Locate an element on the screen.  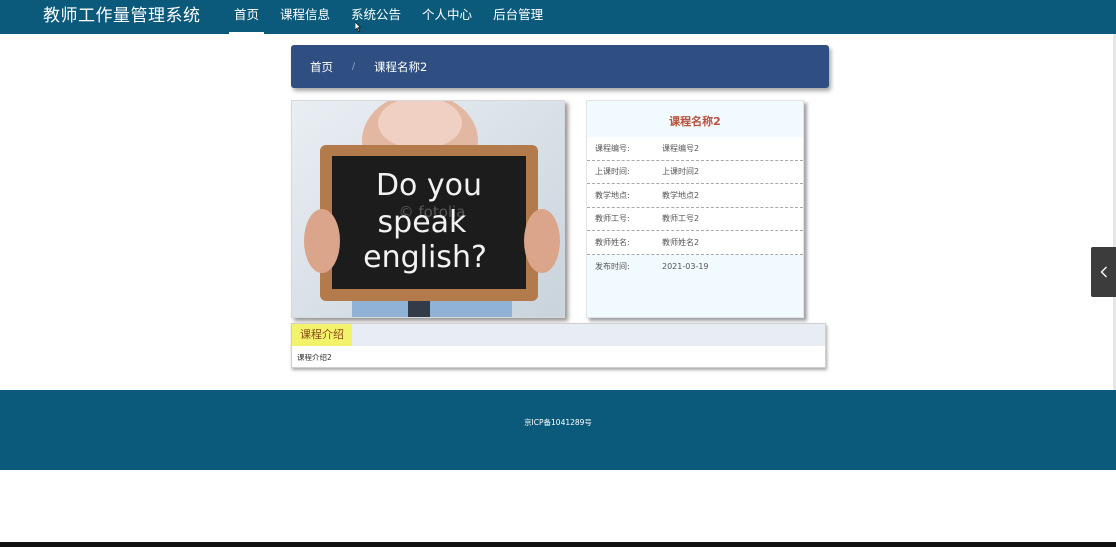
detail-value: 教师工号2 is located at coordinates (681, 219).